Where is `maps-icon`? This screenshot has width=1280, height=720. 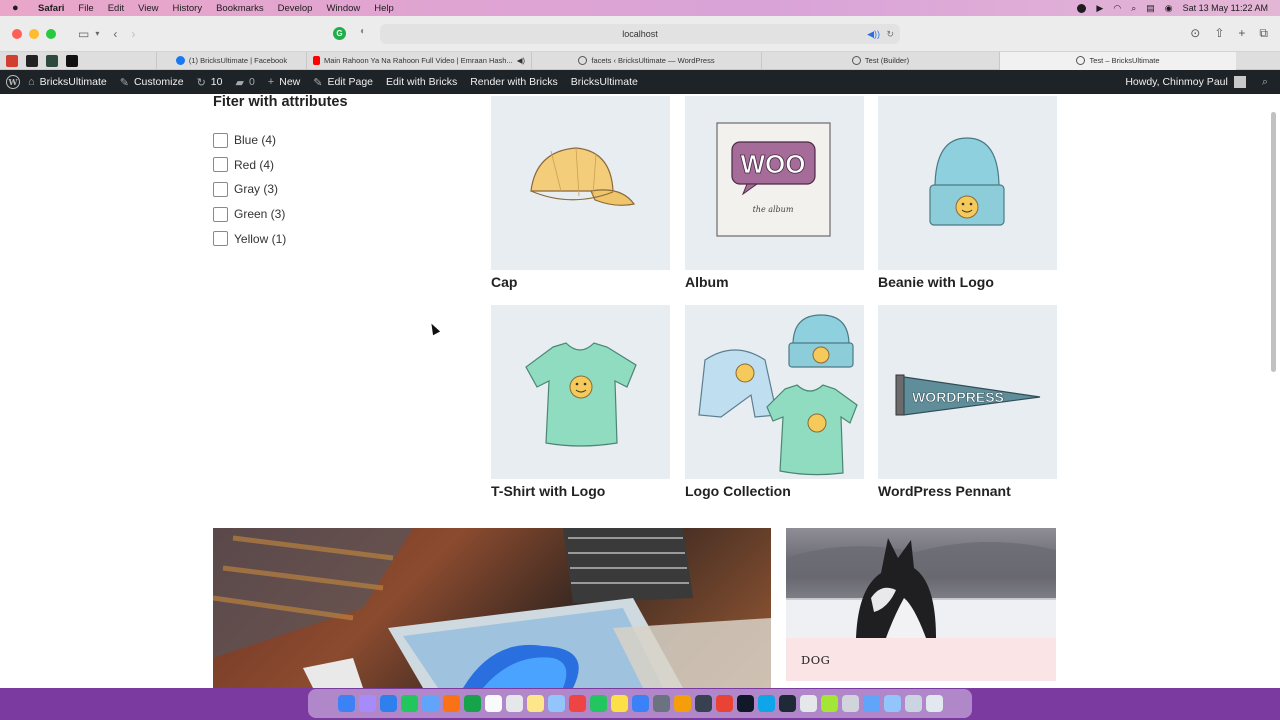
maps-icon is located at coordinates (556, 703).